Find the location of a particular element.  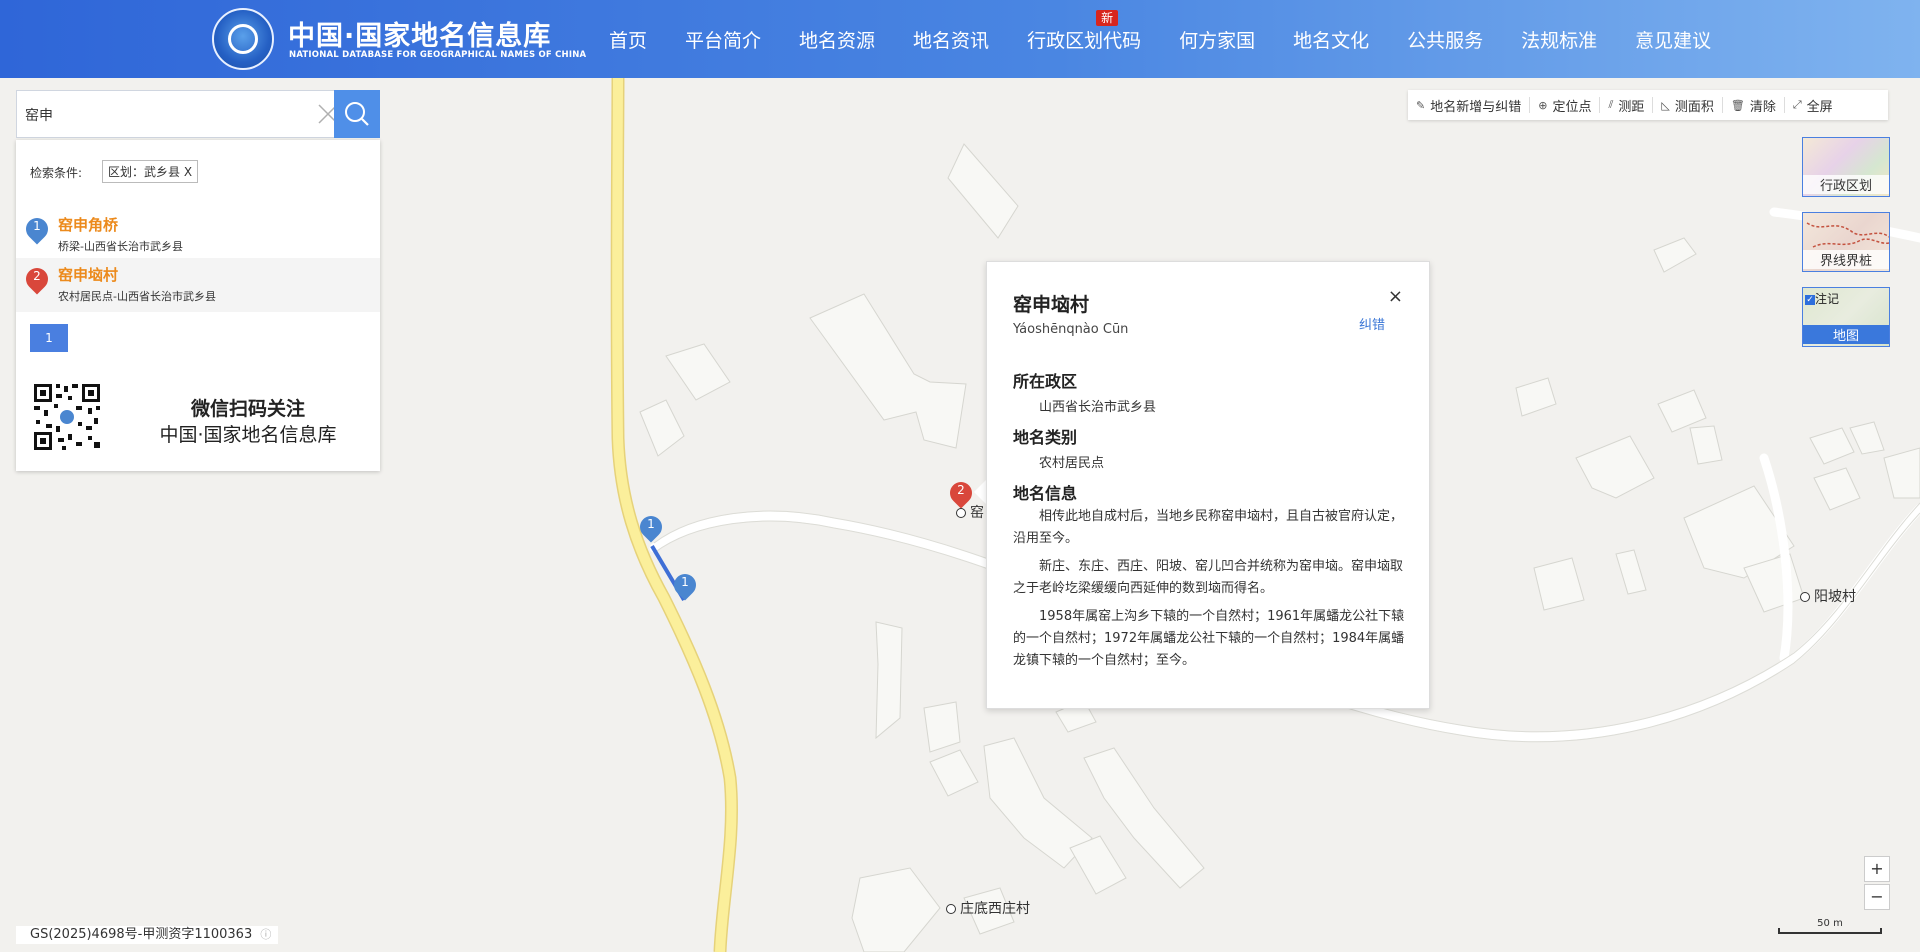

layer-boundary: 界线界桩 is located at coordinates (1846, 242).